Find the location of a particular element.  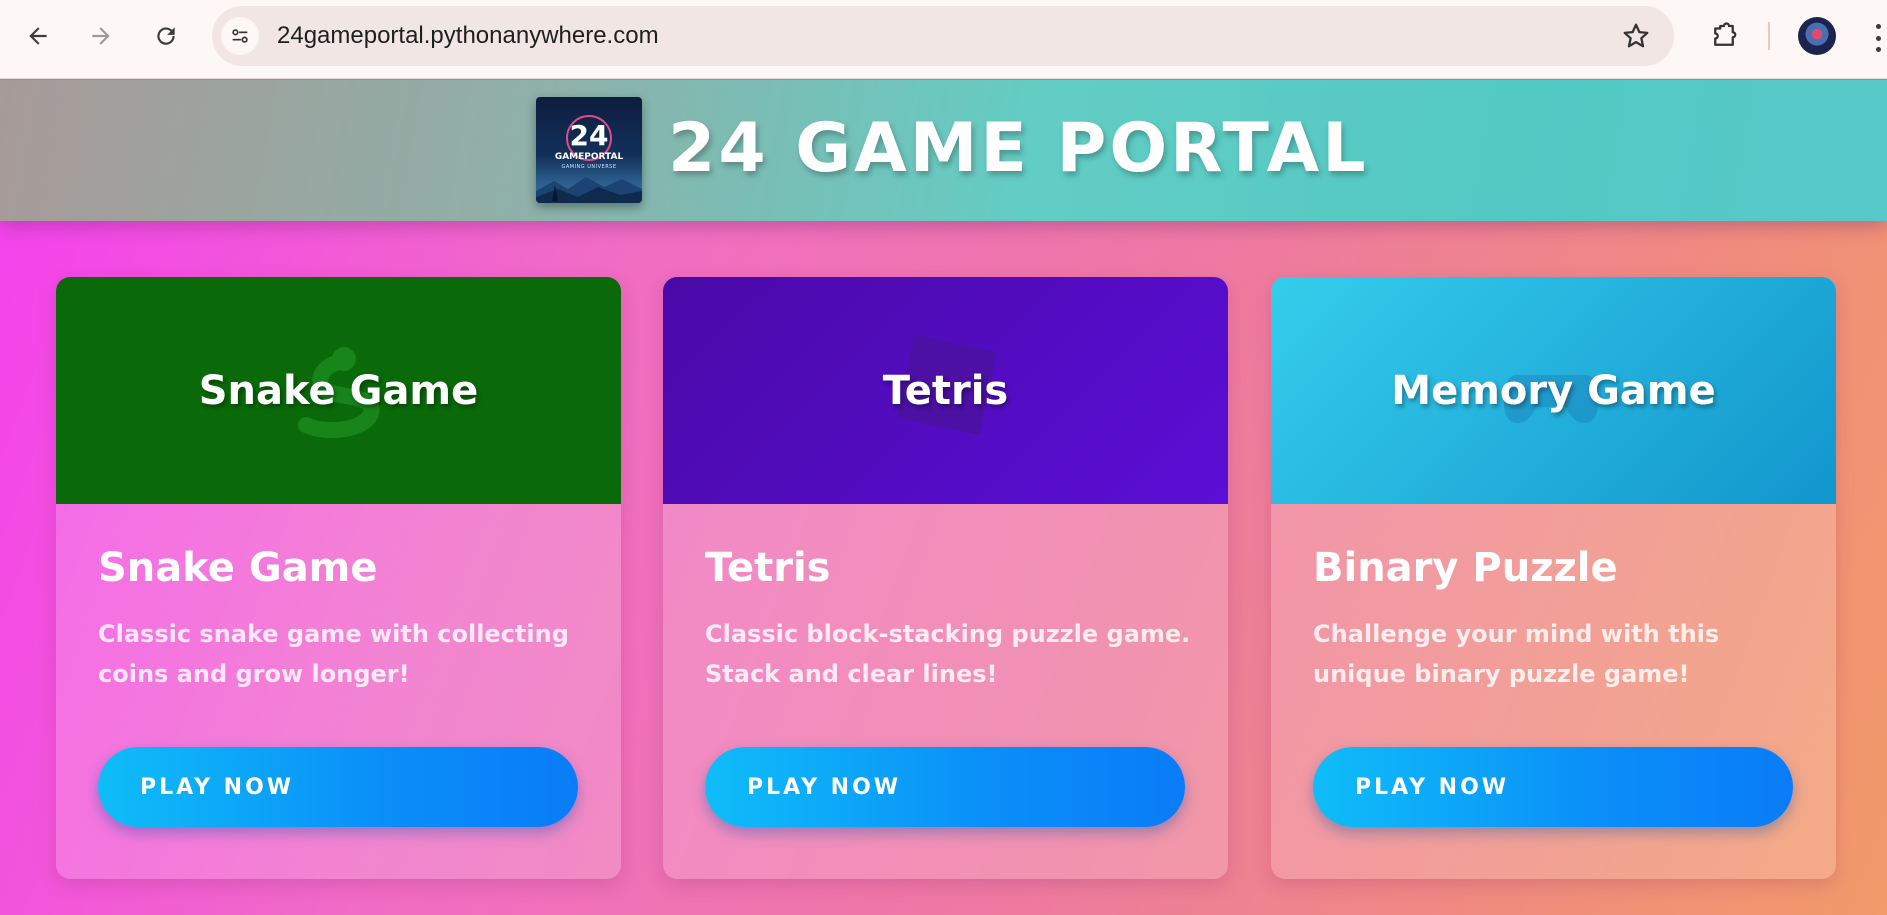

forward-arrow-icon is located at coordinates (101, 36).